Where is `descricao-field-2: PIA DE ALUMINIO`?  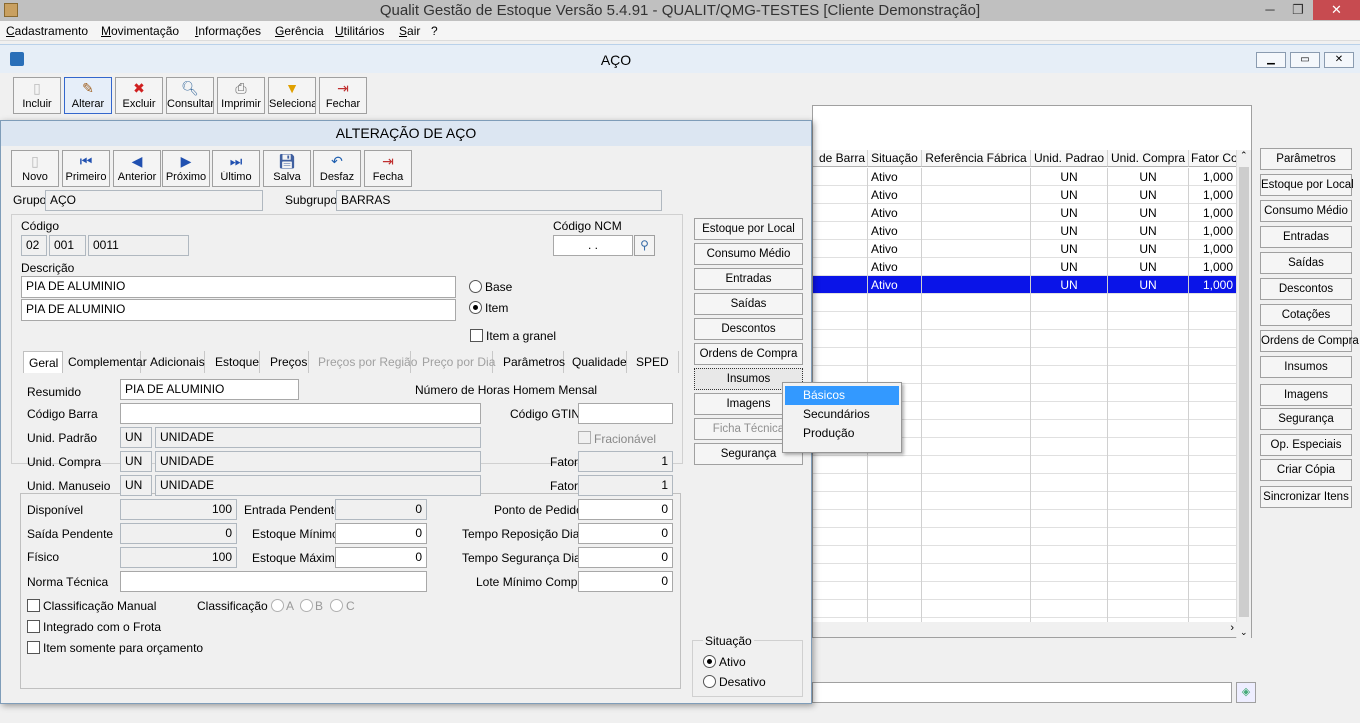 descricao-field-2: PIA DE ALUMINIO is located at coordinates (238, 310).